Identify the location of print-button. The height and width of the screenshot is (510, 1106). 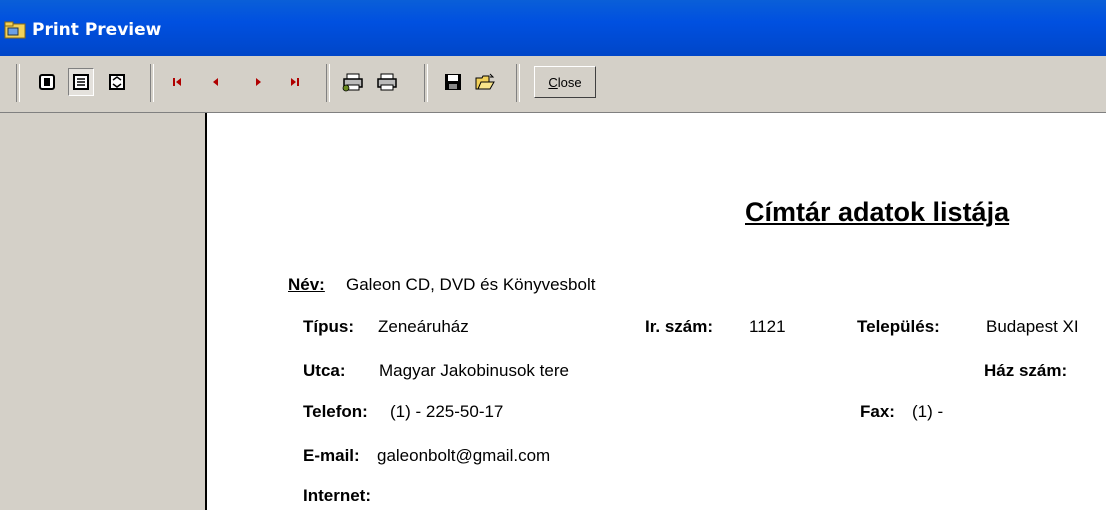
(387, 82).